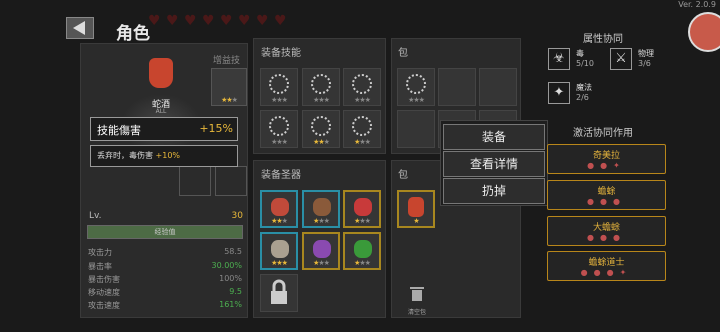 This screenshot has width=720, height=332. I want to click on synergy-toad-taoist: 蟾蜍道士 ●●●✦, so click(606, 266).